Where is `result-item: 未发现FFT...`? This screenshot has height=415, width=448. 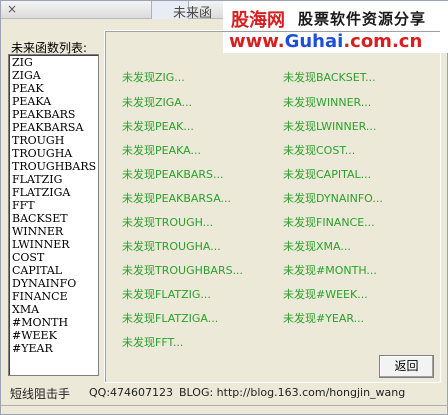 result-item: 未发现FFT... is located at coordinates (153, 342).